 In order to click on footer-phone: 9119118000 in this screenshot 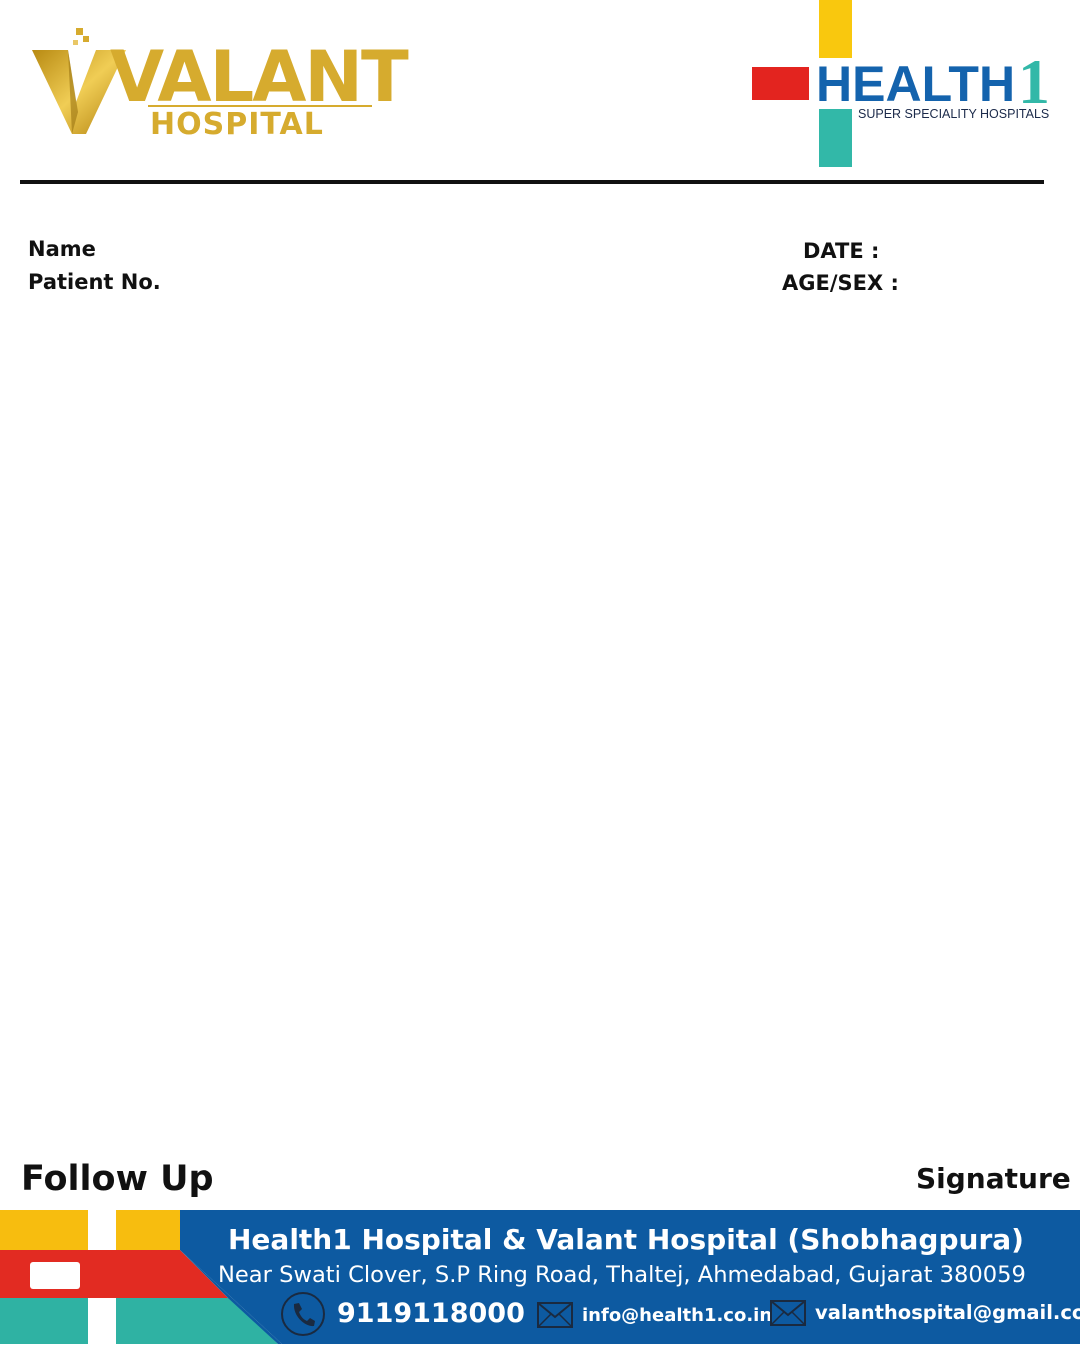, I will do `click(431, 1313)`.